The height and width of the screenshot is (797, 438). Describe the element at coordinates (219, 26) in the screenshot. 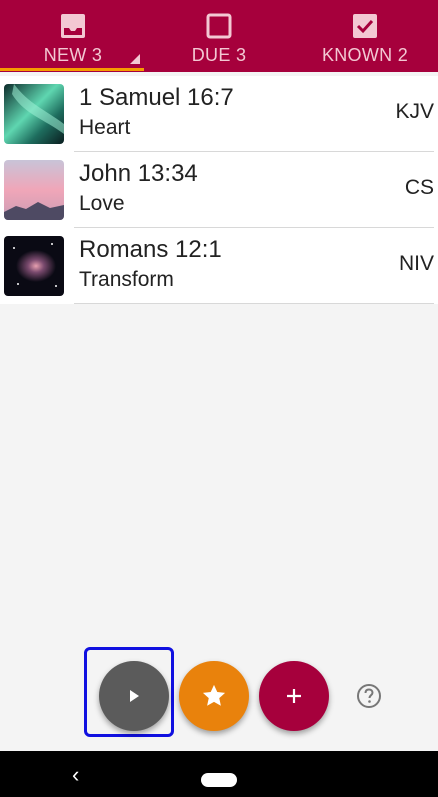

I see `checkbox-empty-icon` at that location.